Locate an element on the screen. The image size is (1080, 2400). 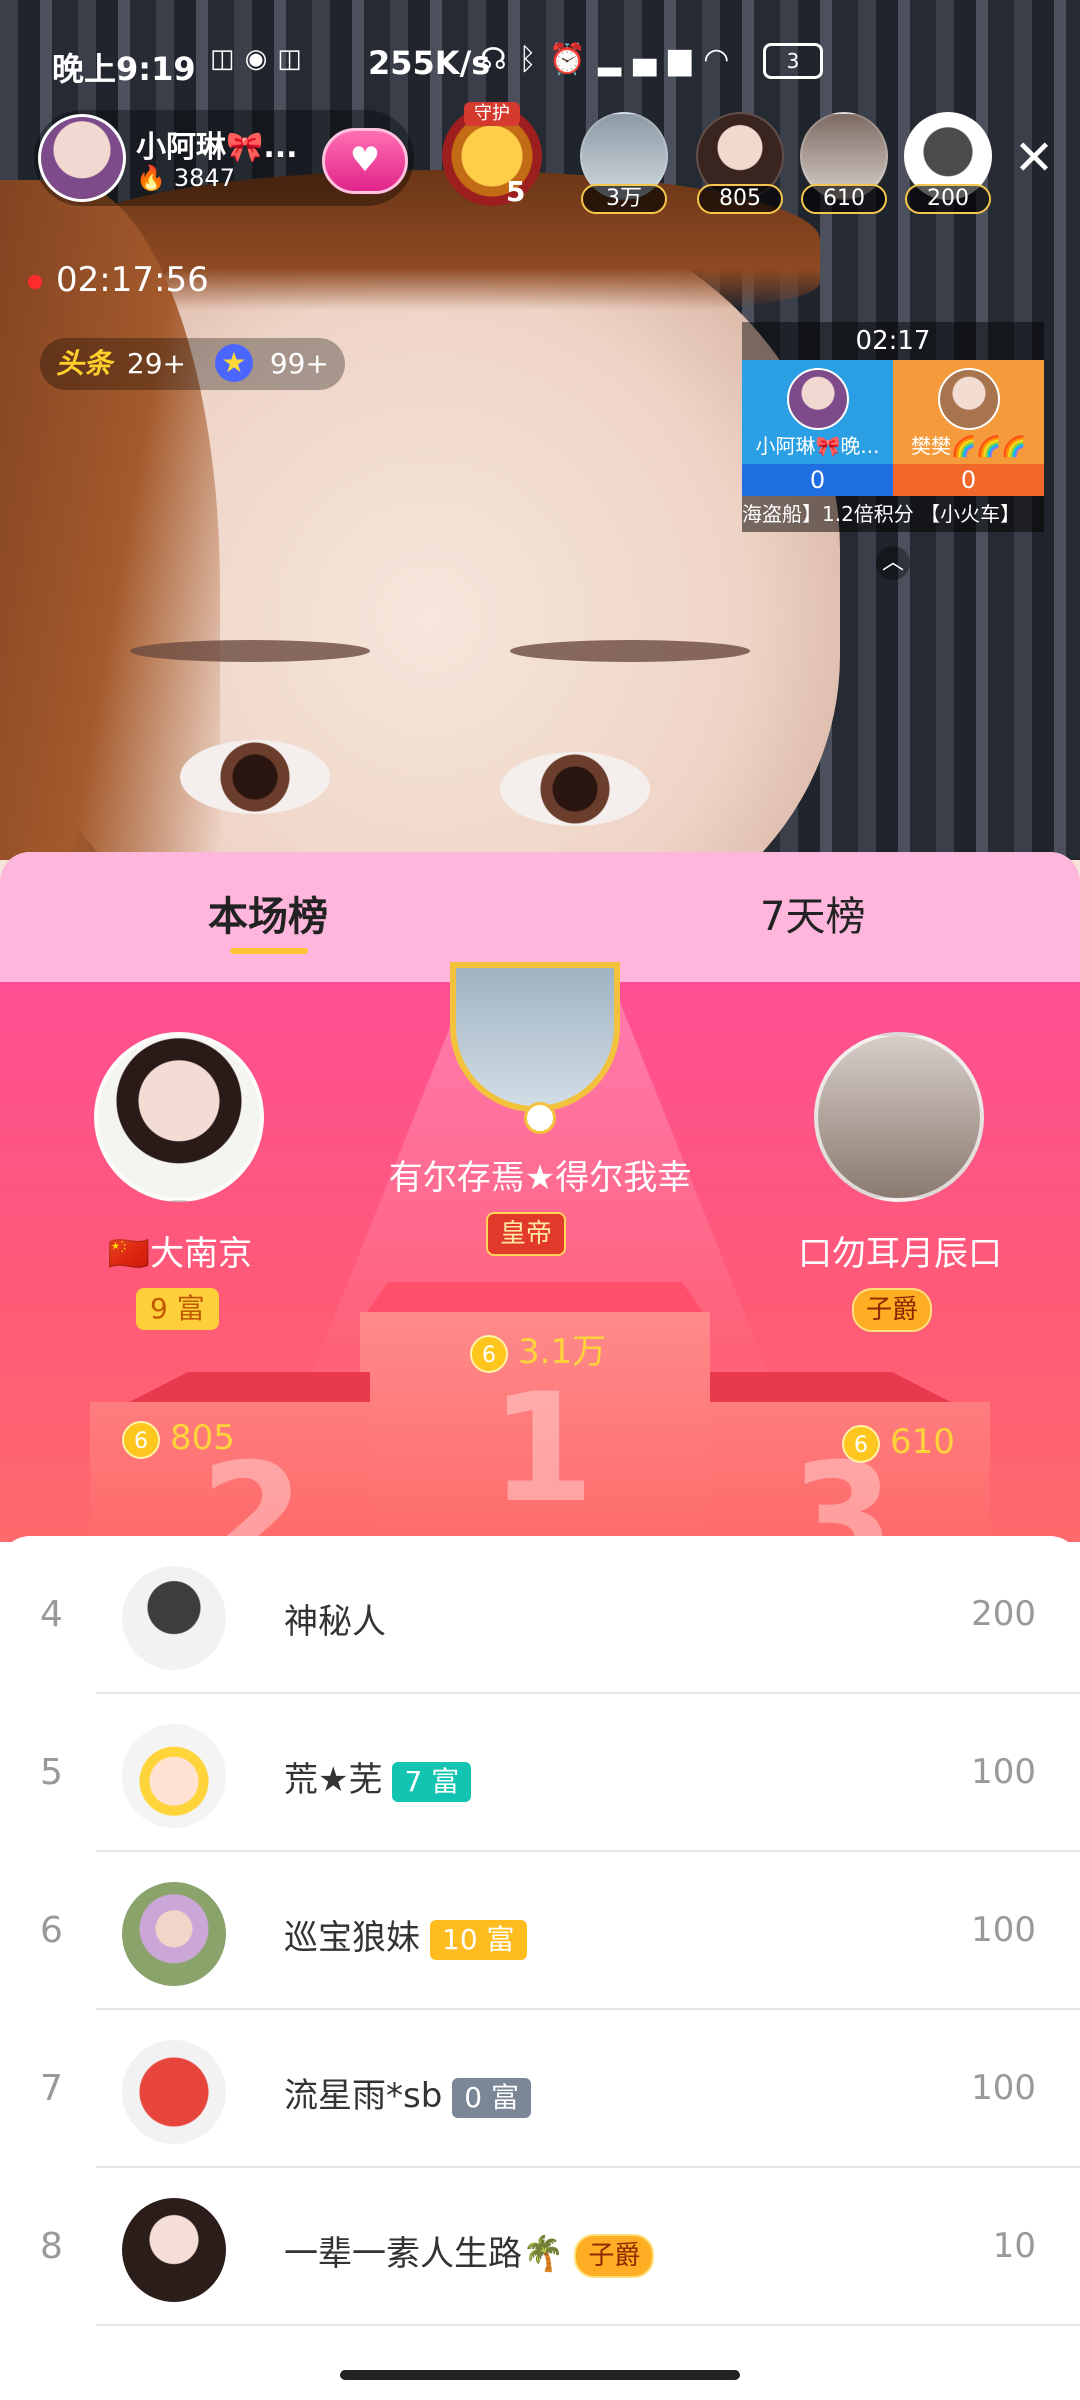
system-icons: ☊ᛒ⏰▂▄▆◠ 3 is located at coordinates (651, 60).